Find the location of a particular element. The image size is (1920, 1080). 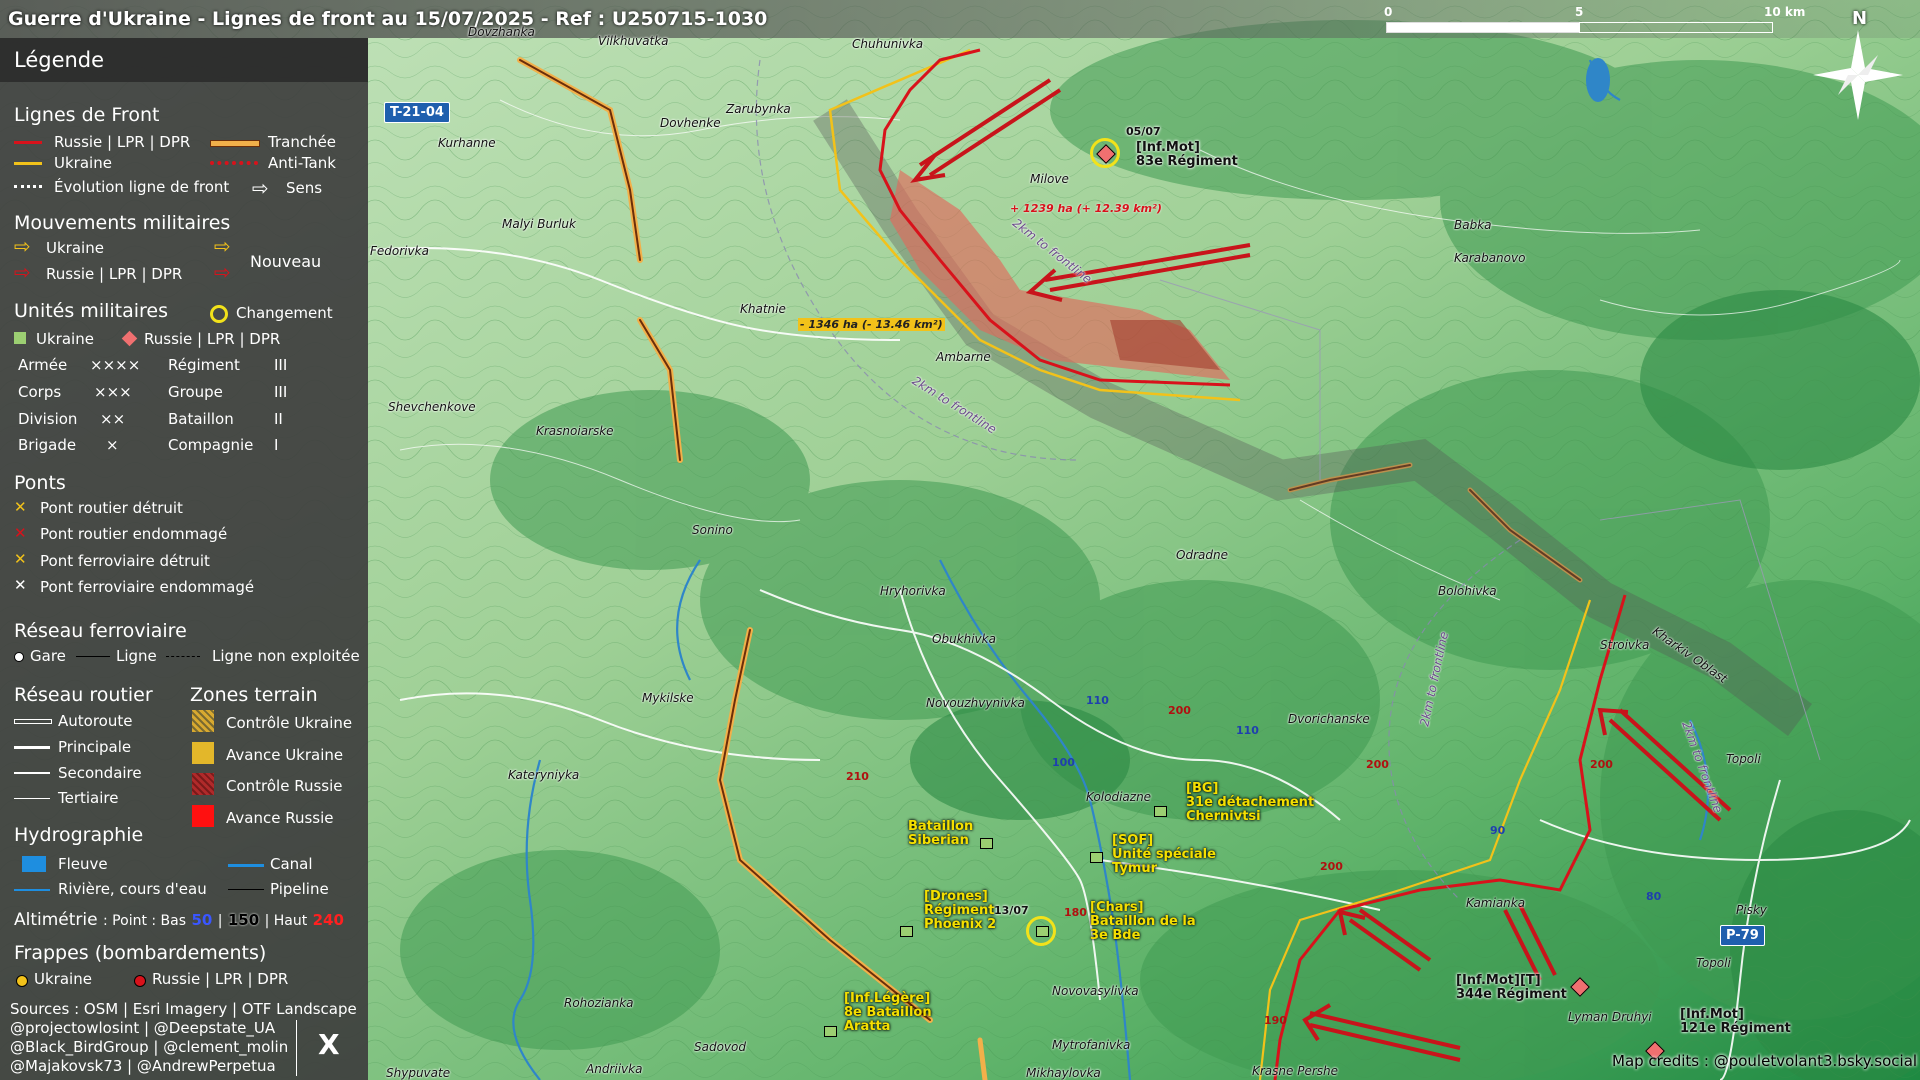

ukraine-loss-label: - 1346 ha (- 13.46 km²) is located at coordinates (871, 324).